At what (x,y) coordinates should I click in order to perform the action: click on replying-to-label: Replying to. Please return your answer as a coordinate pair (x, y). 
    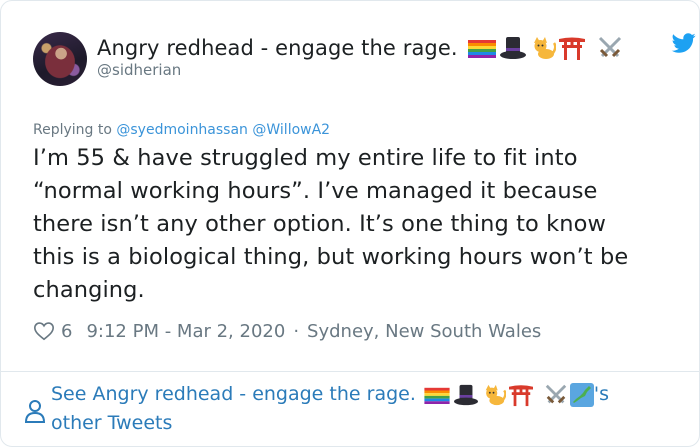
    Looking at the image, I should click on (72, 130).